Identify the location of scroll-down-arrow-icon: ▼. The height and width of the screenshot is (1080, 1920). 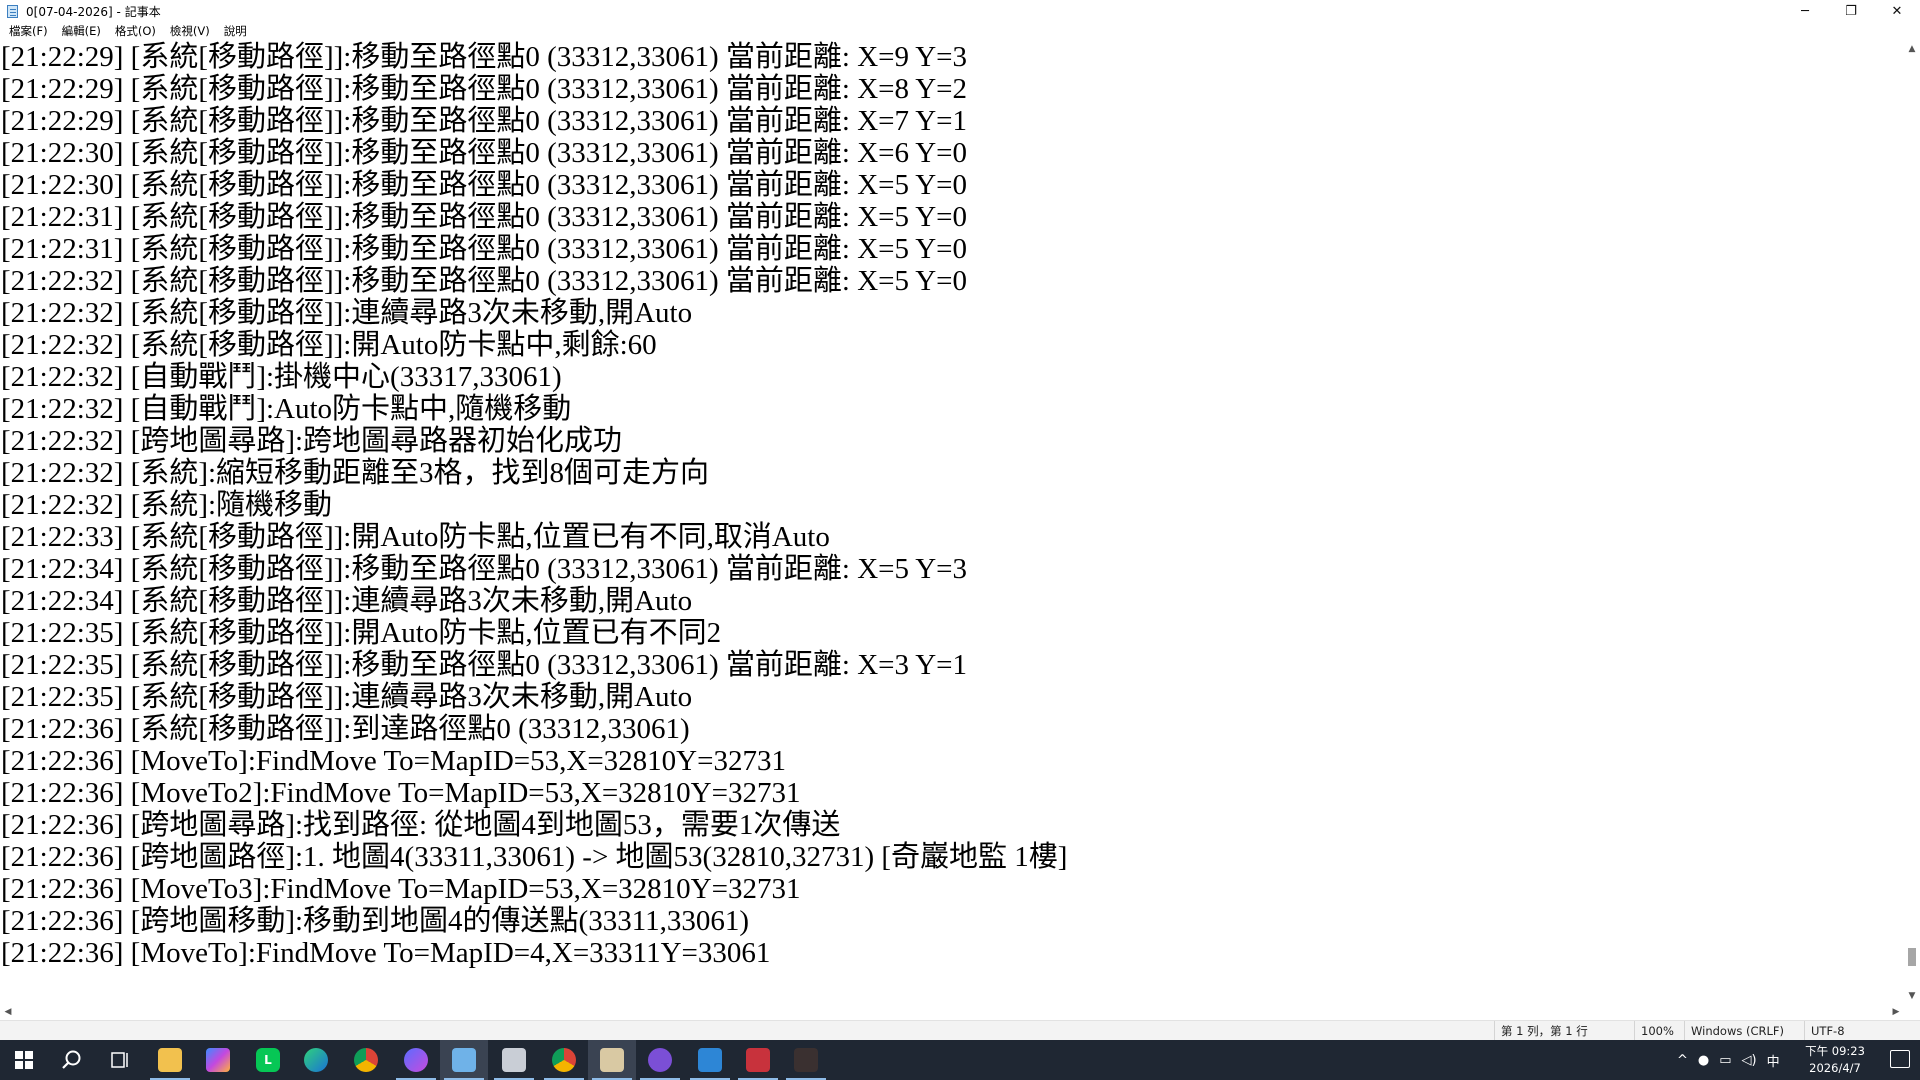
(1912, 996).